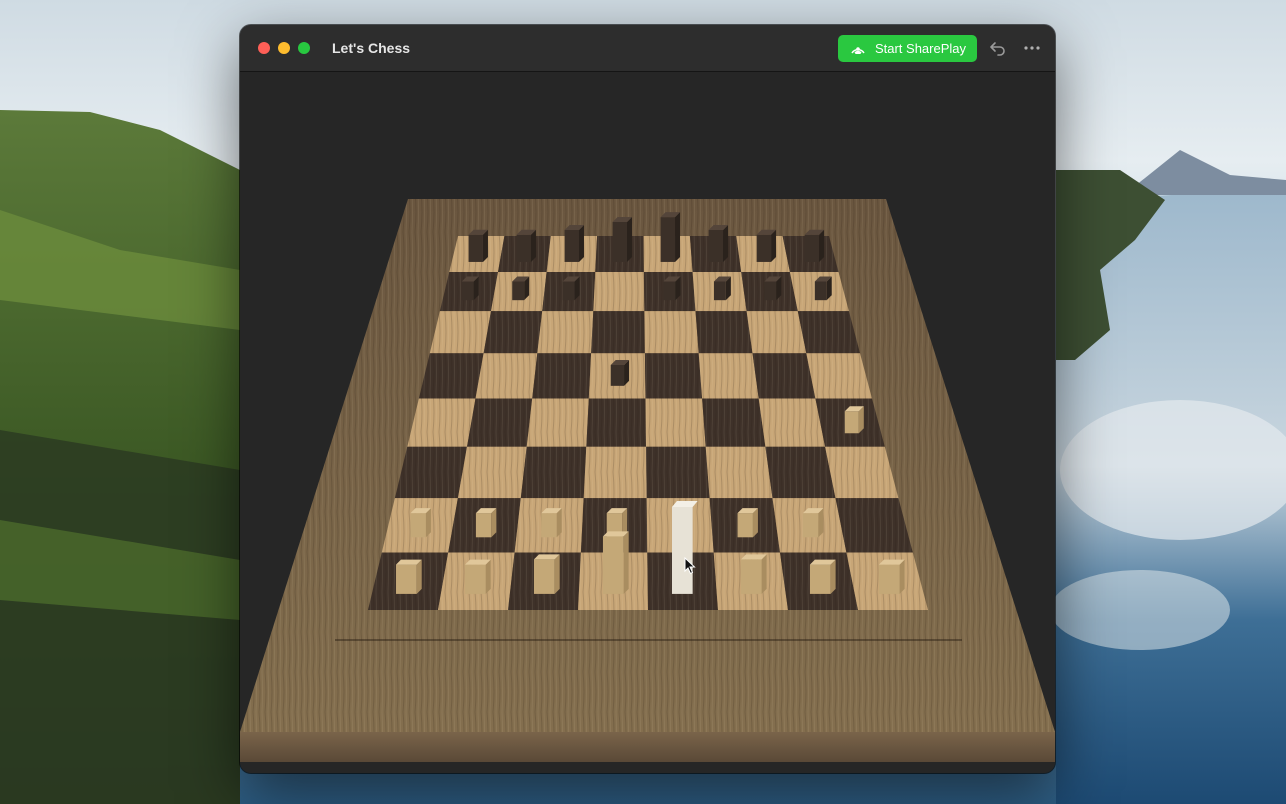 The height and width of the screenshot is (804, 1286). What do you see at coordinates (647, 747) in the screenshot?
I see `frame-front-edge` at bounding box center [647, 747].